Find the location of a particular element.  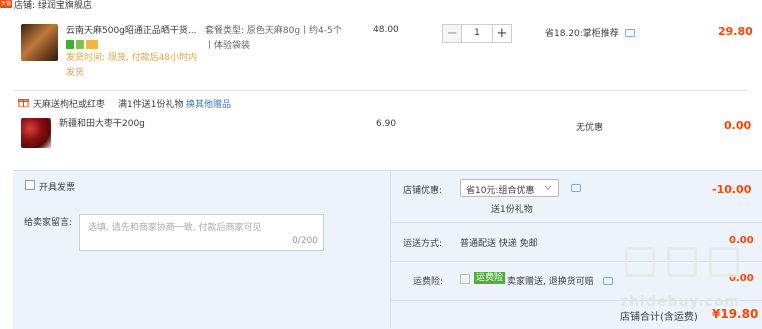

invoice-checkbox is located at coordinates (30, 185).